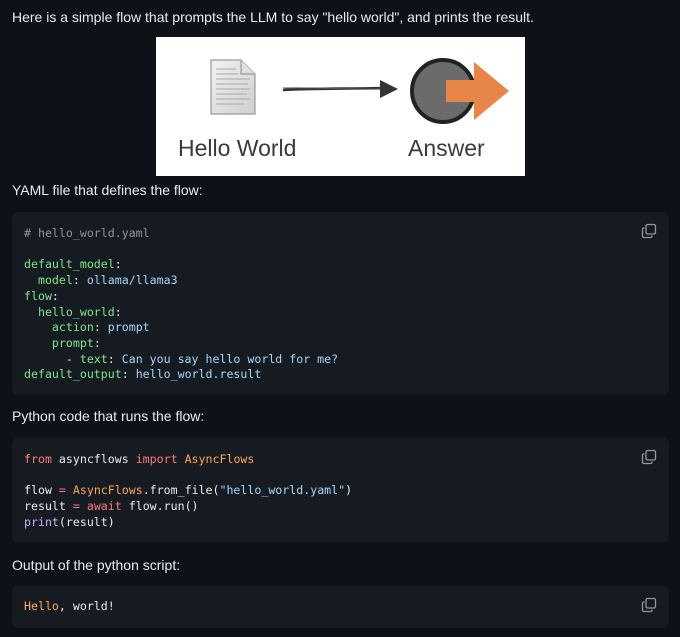 This screenshot has width=680, height=637. I want to click on yaml-value: hello_world.result, so click(198, 374).